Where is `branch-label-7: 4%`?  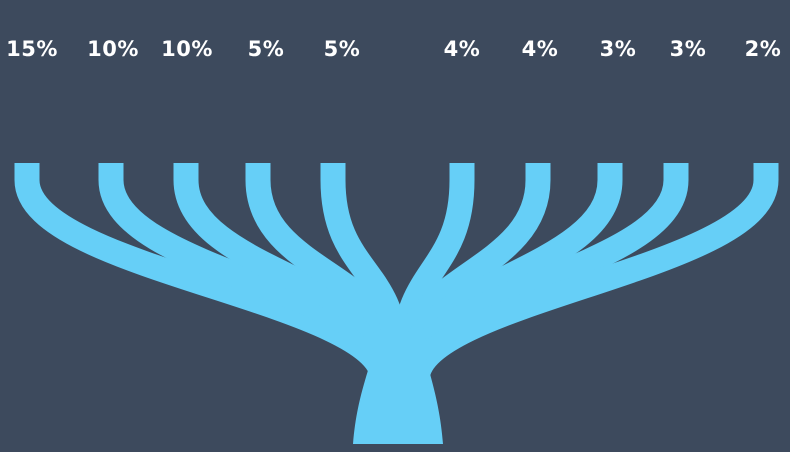
branch-label-7: 4% is located at coordinates (540, 49).